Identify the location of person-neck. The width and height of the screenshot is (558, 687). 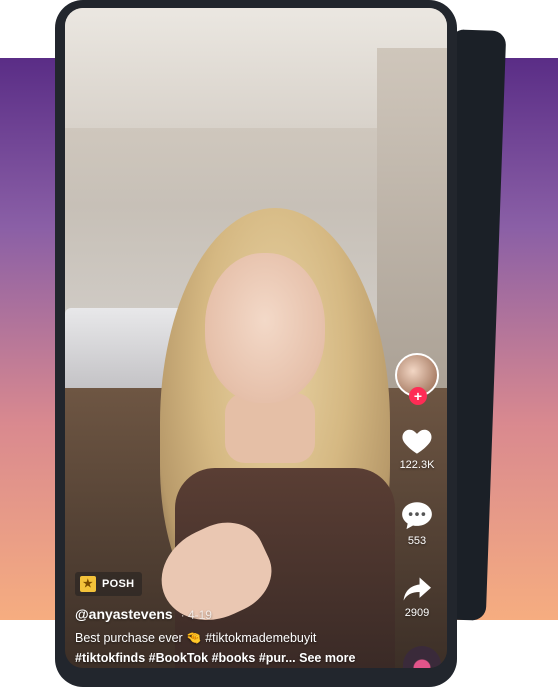
(270, 428).